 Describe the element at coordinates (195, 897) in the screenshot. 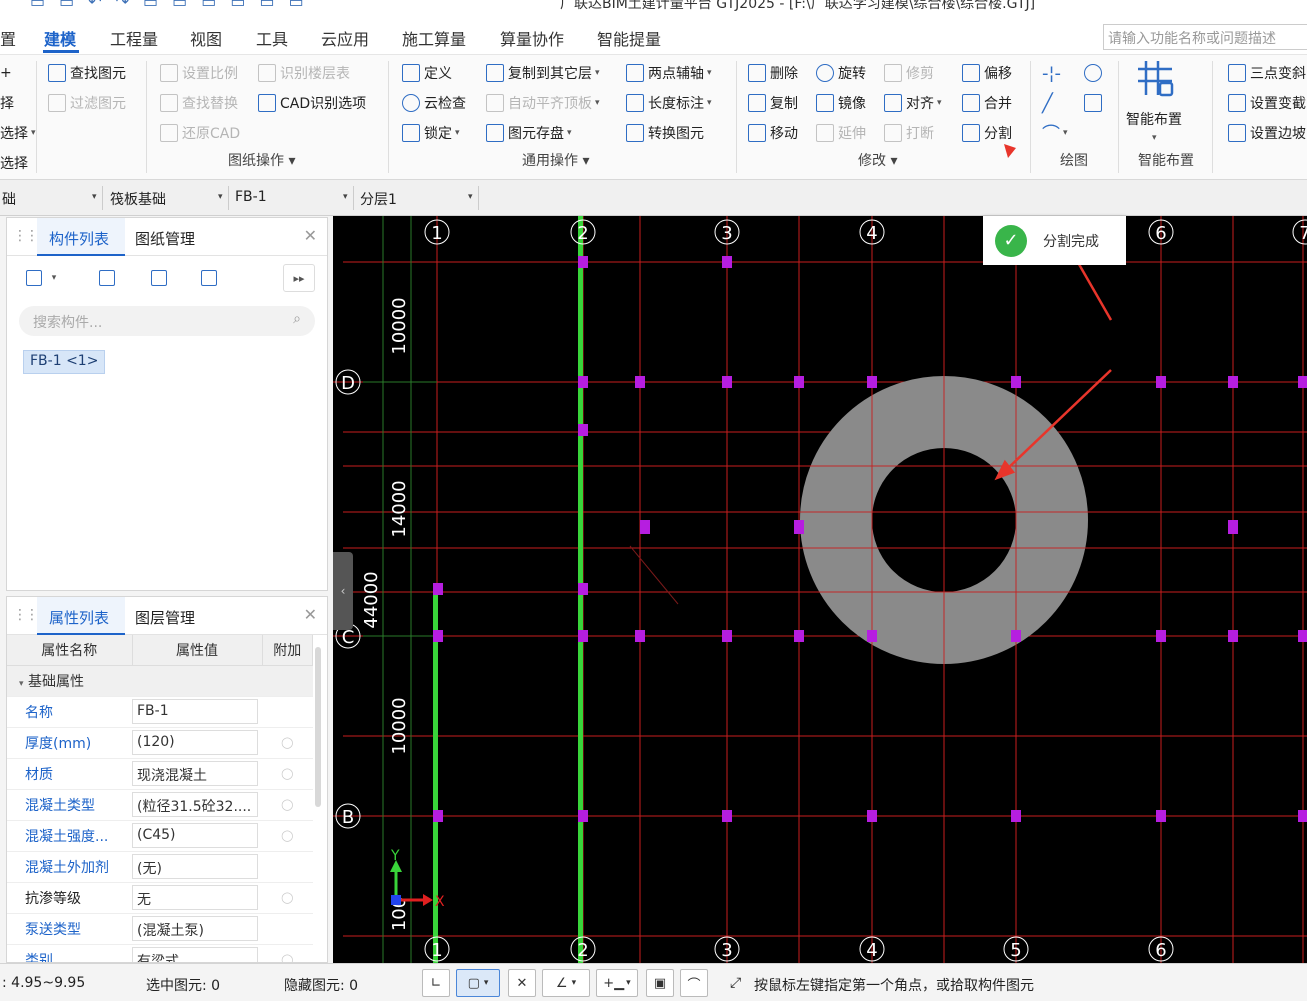

I see `property-value-field: 无` at that location.